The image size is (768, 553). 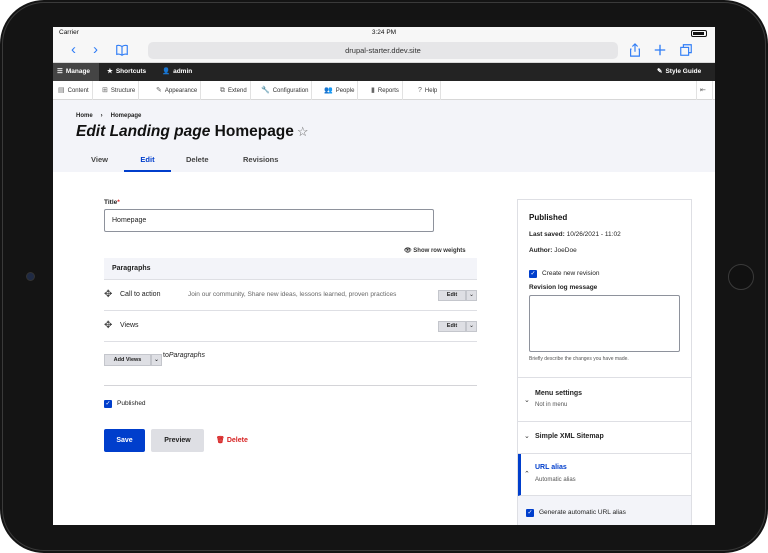 What do you see at coordinates (575, 234) in the screenshot?
I see `last-saved: Last saved: 10/26/2021 - 11:02` at bounding box center [575, 234].